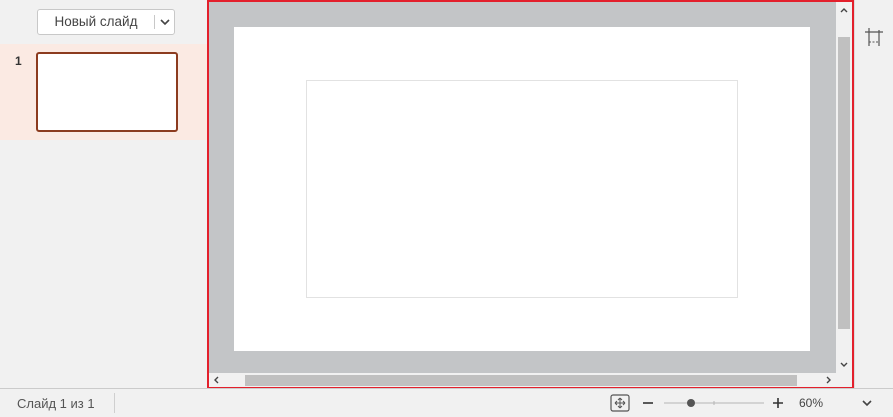  What do you see at coordinates (18, 61) in the screenshot?
I see `slide-number: 1` at bounding box center [18, 61].